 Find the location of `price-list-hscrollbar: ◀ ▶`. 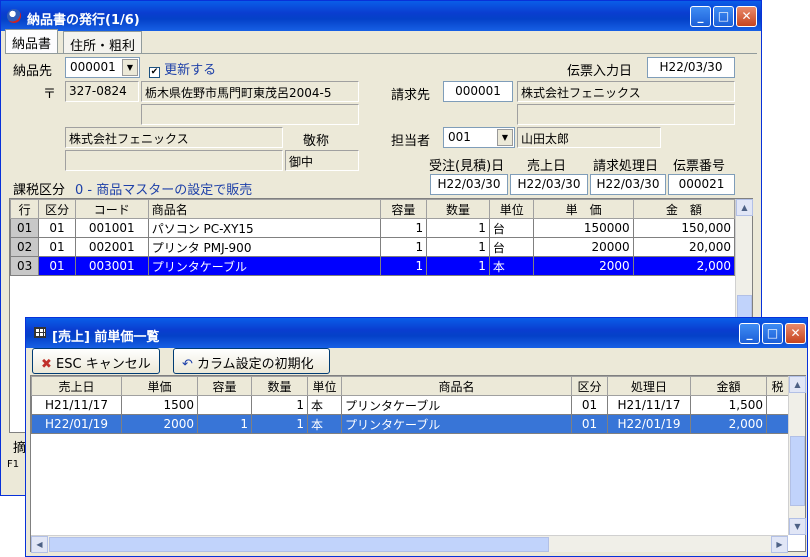

price-list-hscrollbar: ◀ ▶ is located at coordinates (409, 544).